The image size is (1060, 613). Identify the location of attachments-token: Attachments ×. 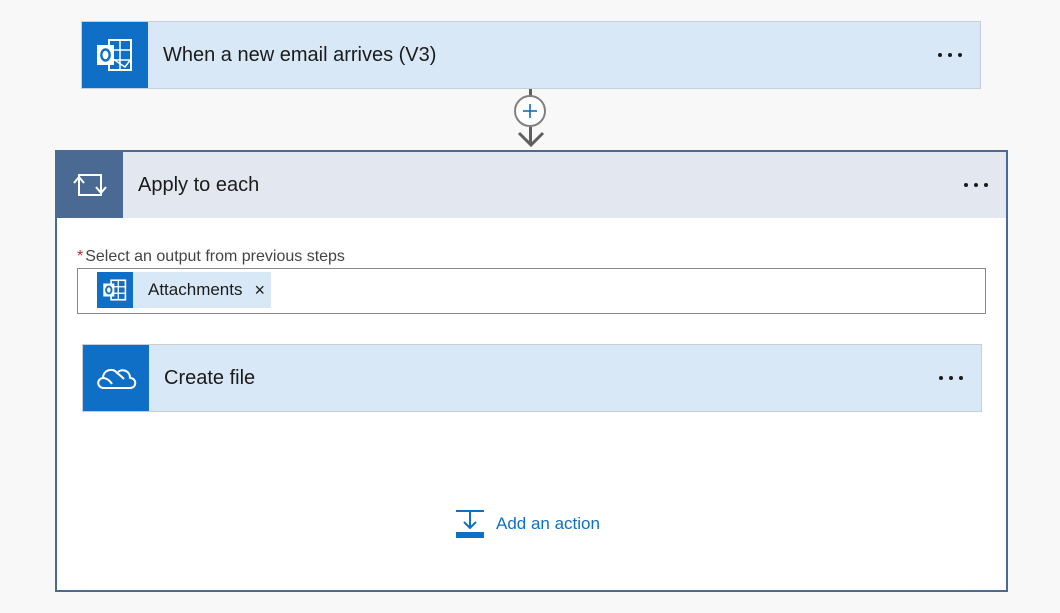
(184, 290).